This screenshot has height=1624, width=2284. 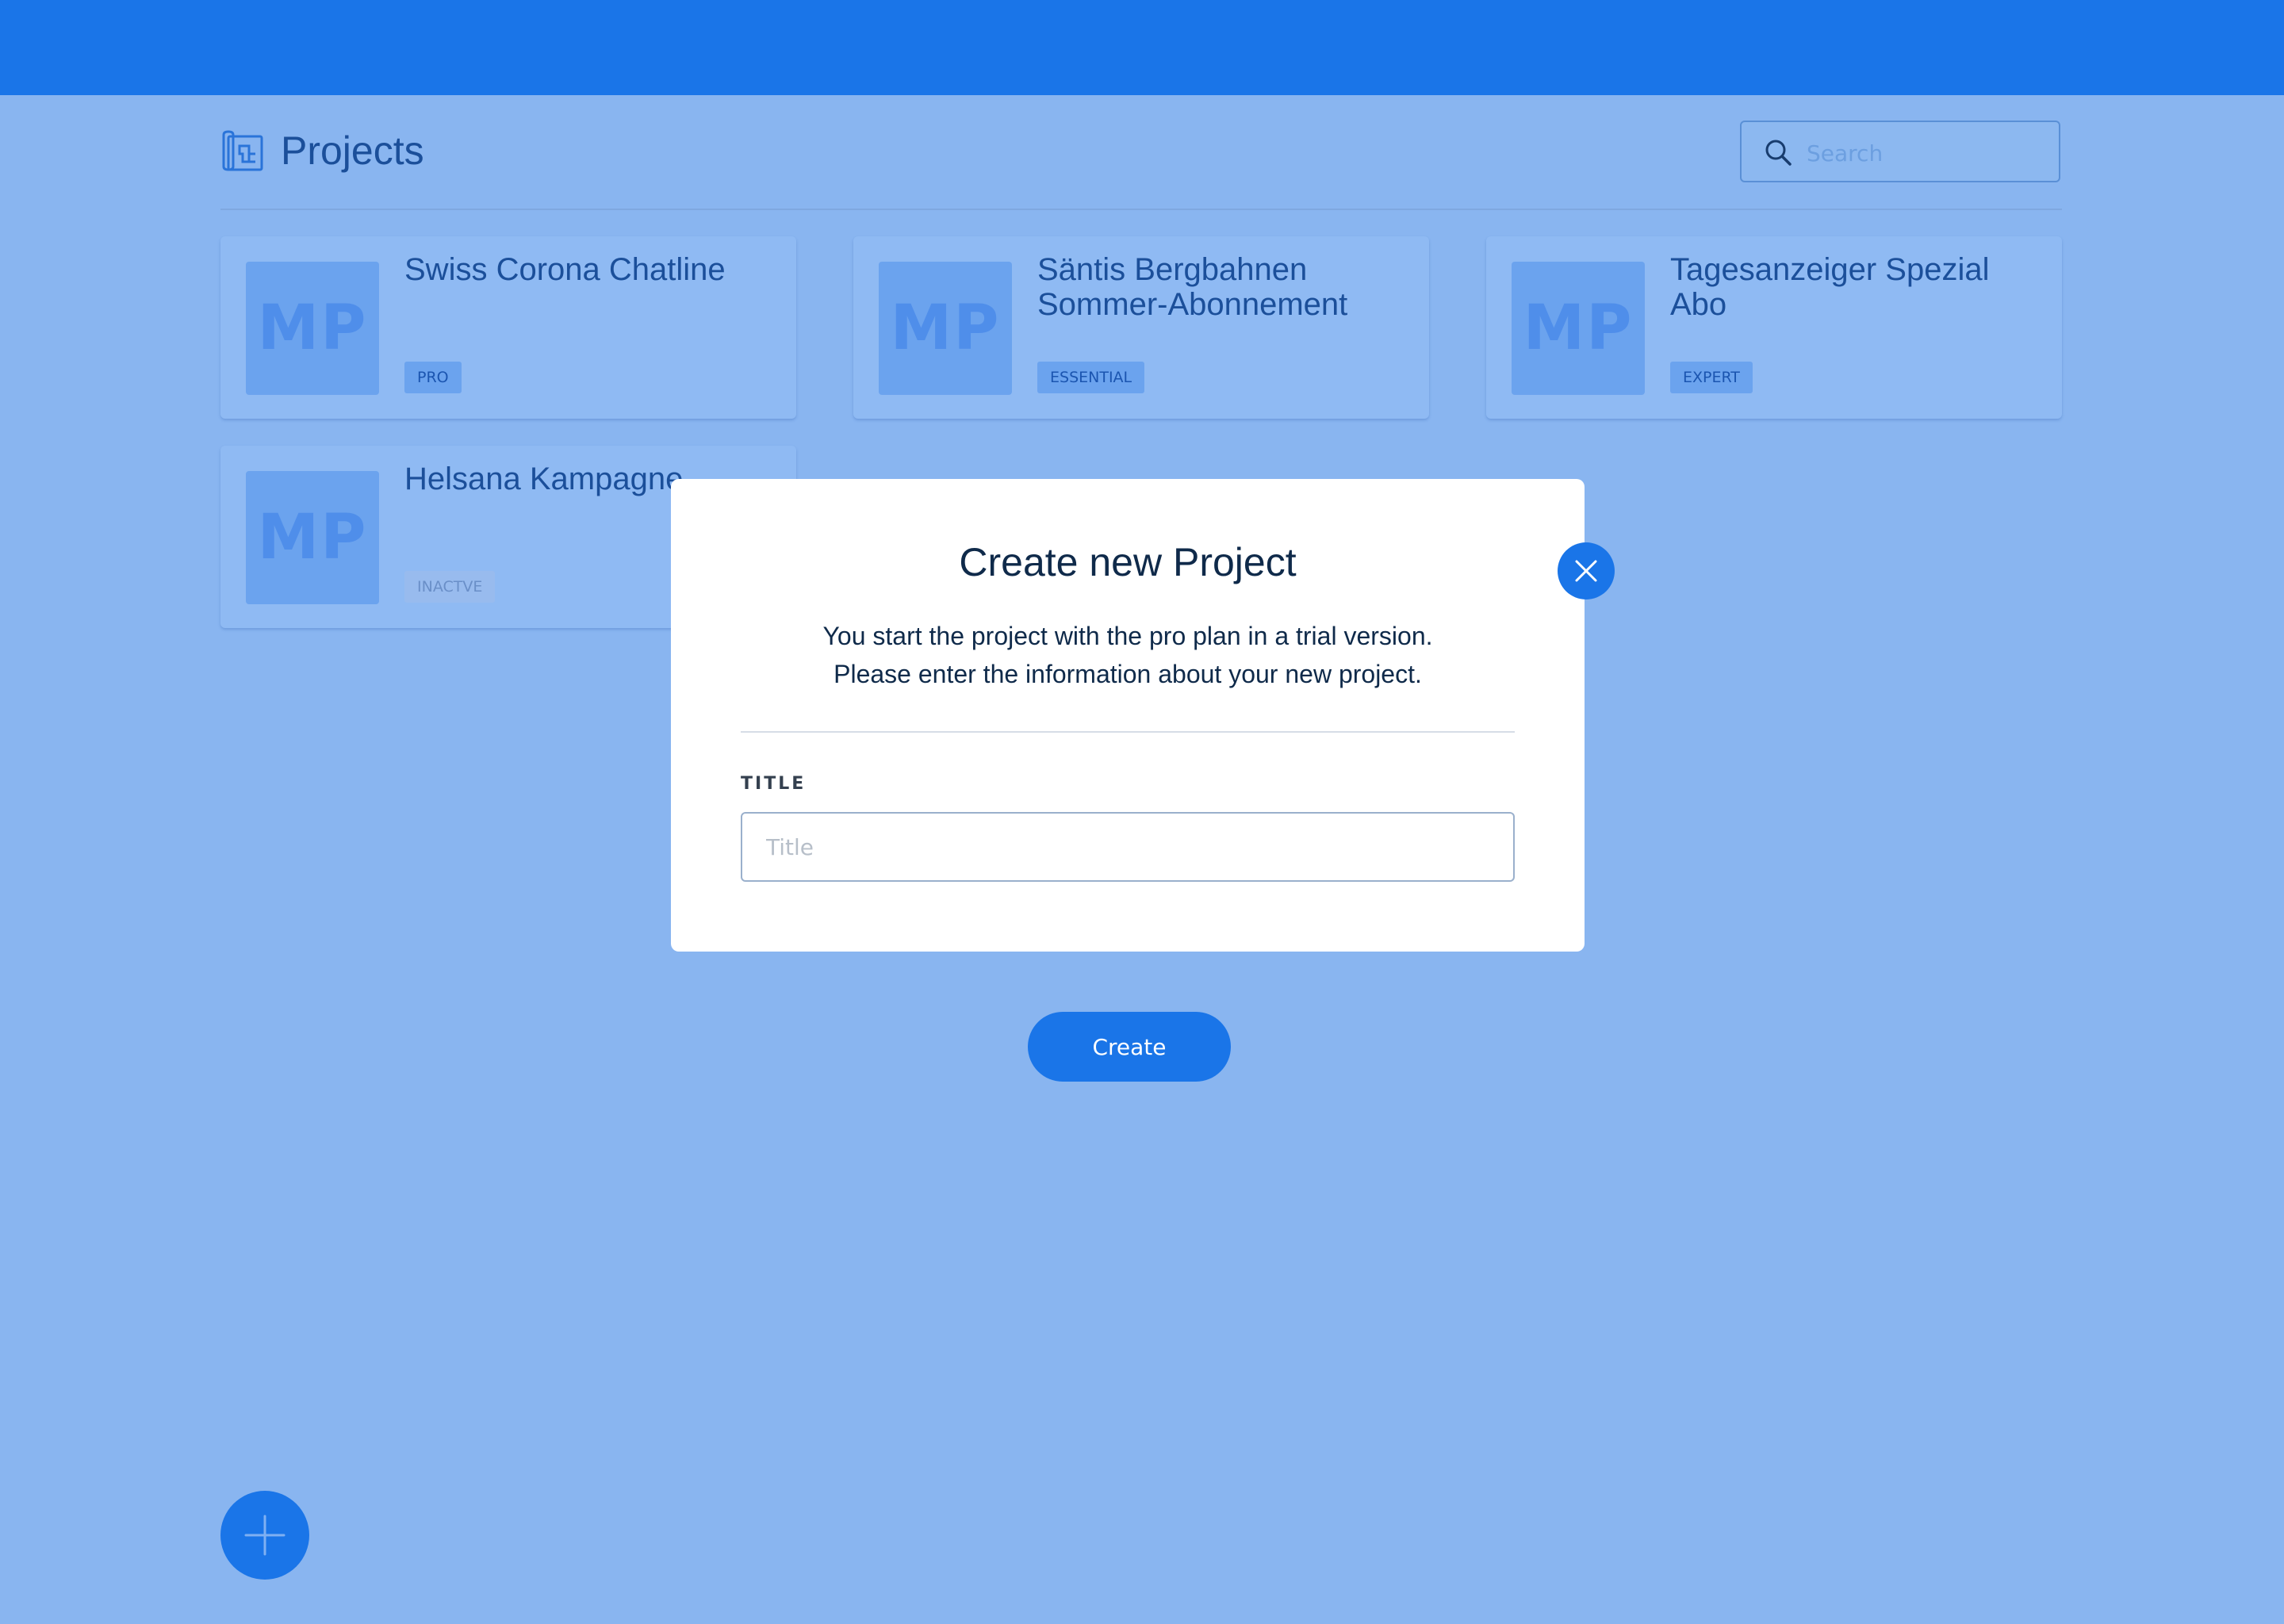 I want to click on plan-badge: EXPERT, so click(x=1711, y=377).